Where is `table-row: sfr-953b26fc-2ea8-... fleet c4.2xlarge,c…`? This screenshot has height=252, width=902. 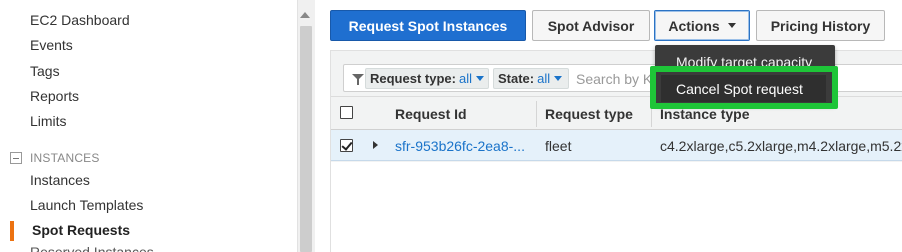
table-row: sfr-953b26fc-2ea8-... fleet c4.2xlarge,c… is located at coordinates (616, 145).